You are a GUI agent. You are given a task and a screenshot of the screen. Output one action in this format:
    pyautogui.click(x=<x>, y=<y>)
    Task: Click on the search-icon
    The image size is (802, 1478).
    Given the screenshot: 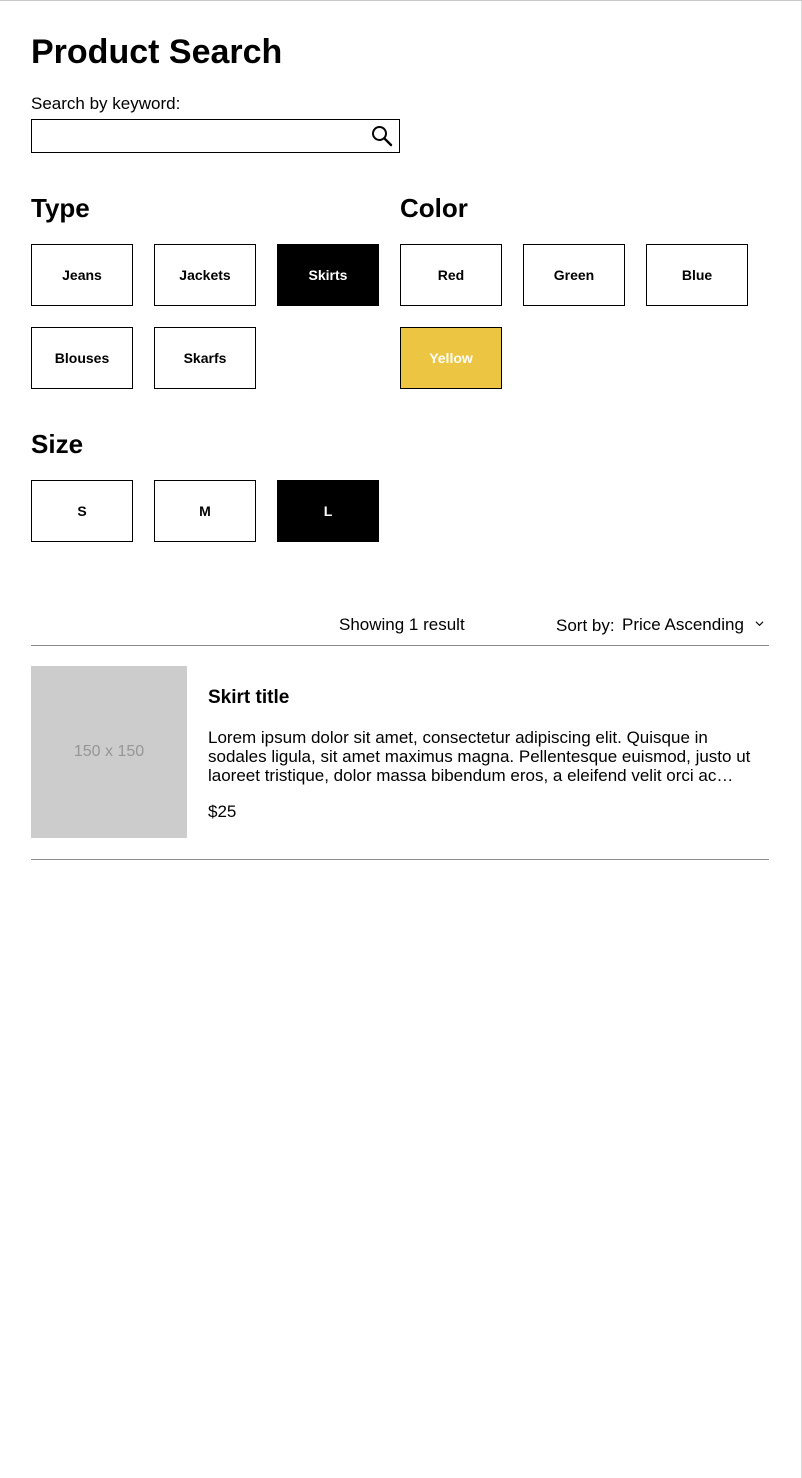 What is the action you would take?
    pyautogui.click(x=382, y=136)
    